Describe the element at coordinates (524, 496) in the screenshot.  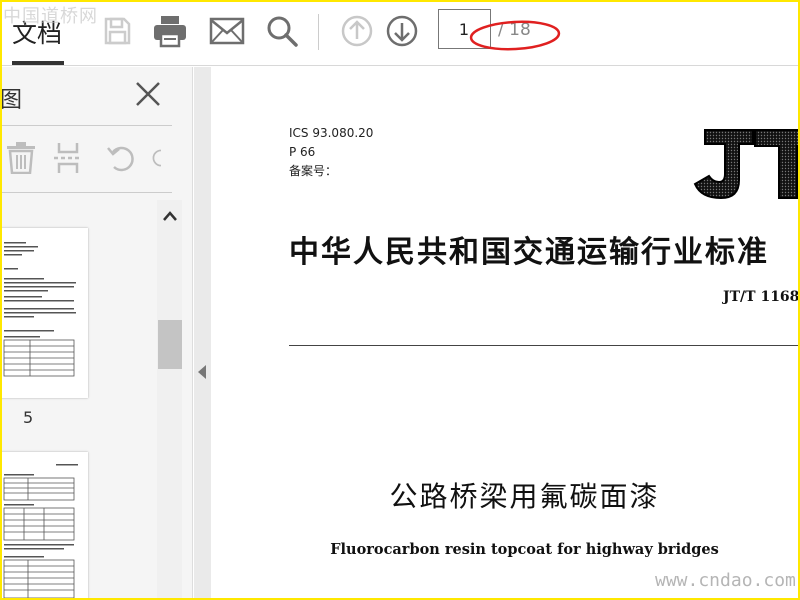
I see `document-chinese-title: 公路桥梁用氟碳面漆` at that location.